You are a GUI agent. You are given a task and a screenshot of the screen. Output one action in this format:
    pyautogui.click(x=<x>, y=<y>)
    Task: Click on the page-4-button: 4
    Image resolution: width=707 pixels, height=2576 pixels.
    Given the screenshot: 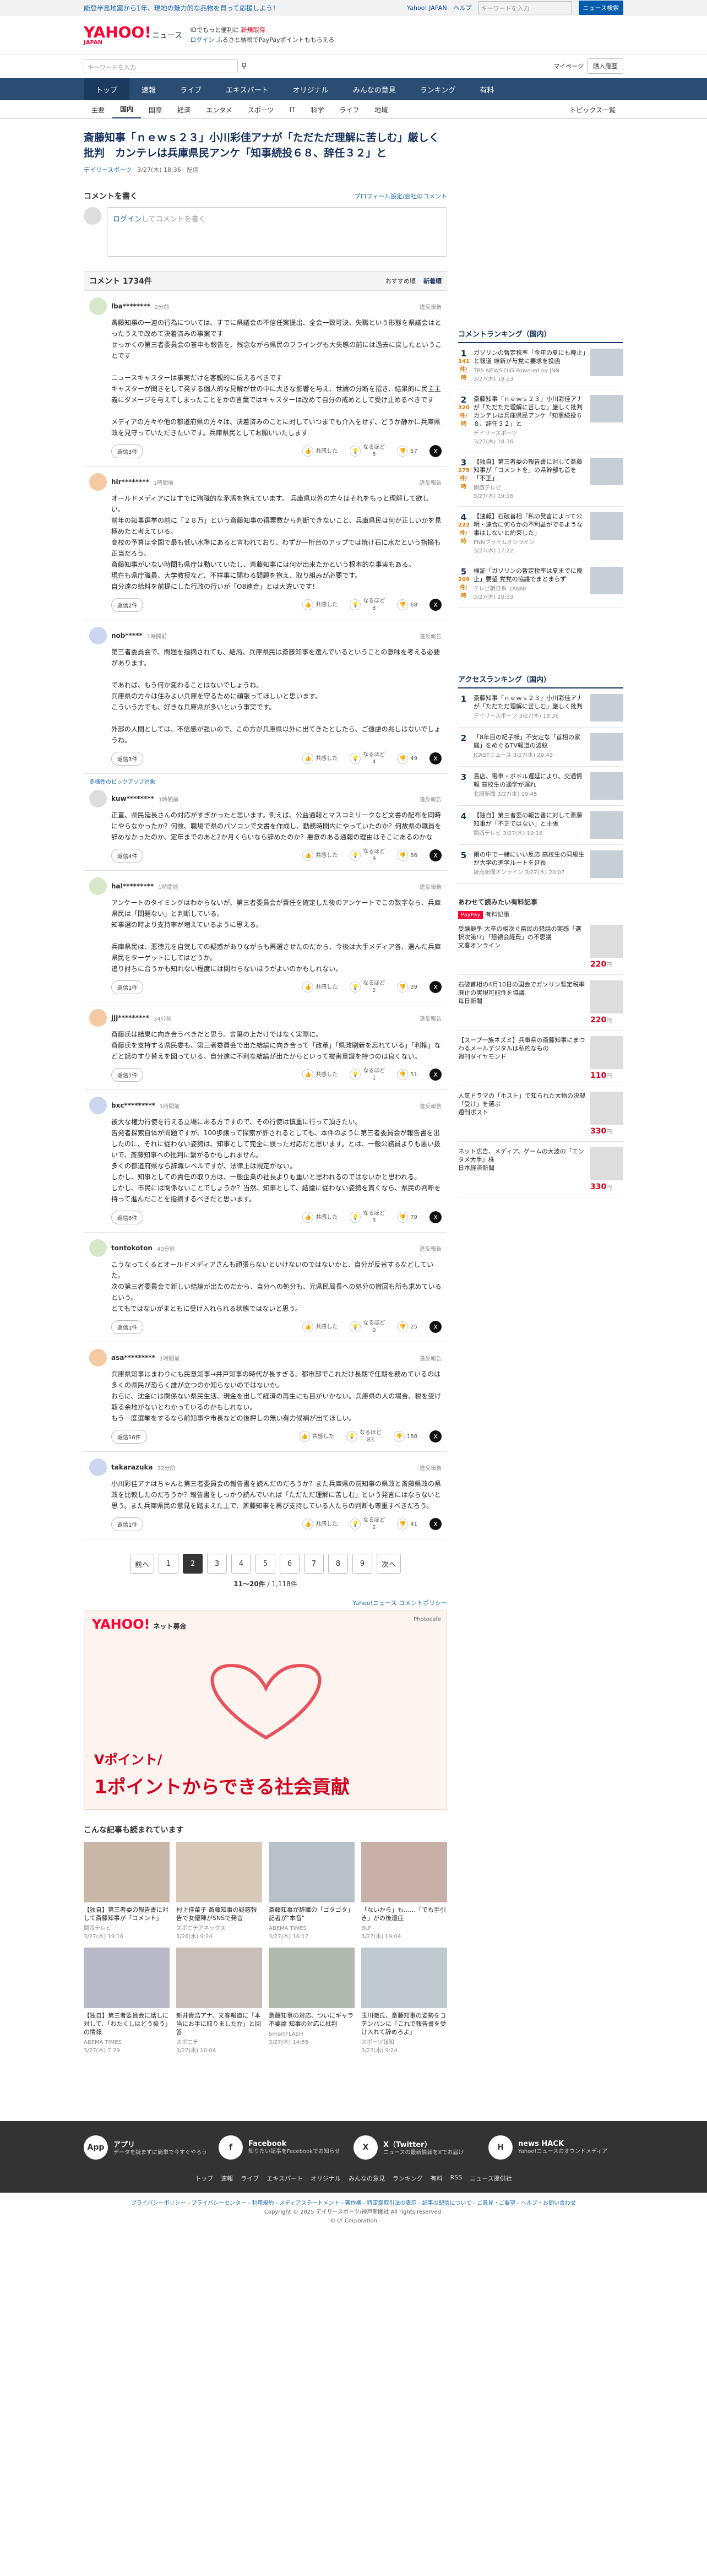 What is the action you would take?
    pyautogui.click(x=241, y=1564)
    